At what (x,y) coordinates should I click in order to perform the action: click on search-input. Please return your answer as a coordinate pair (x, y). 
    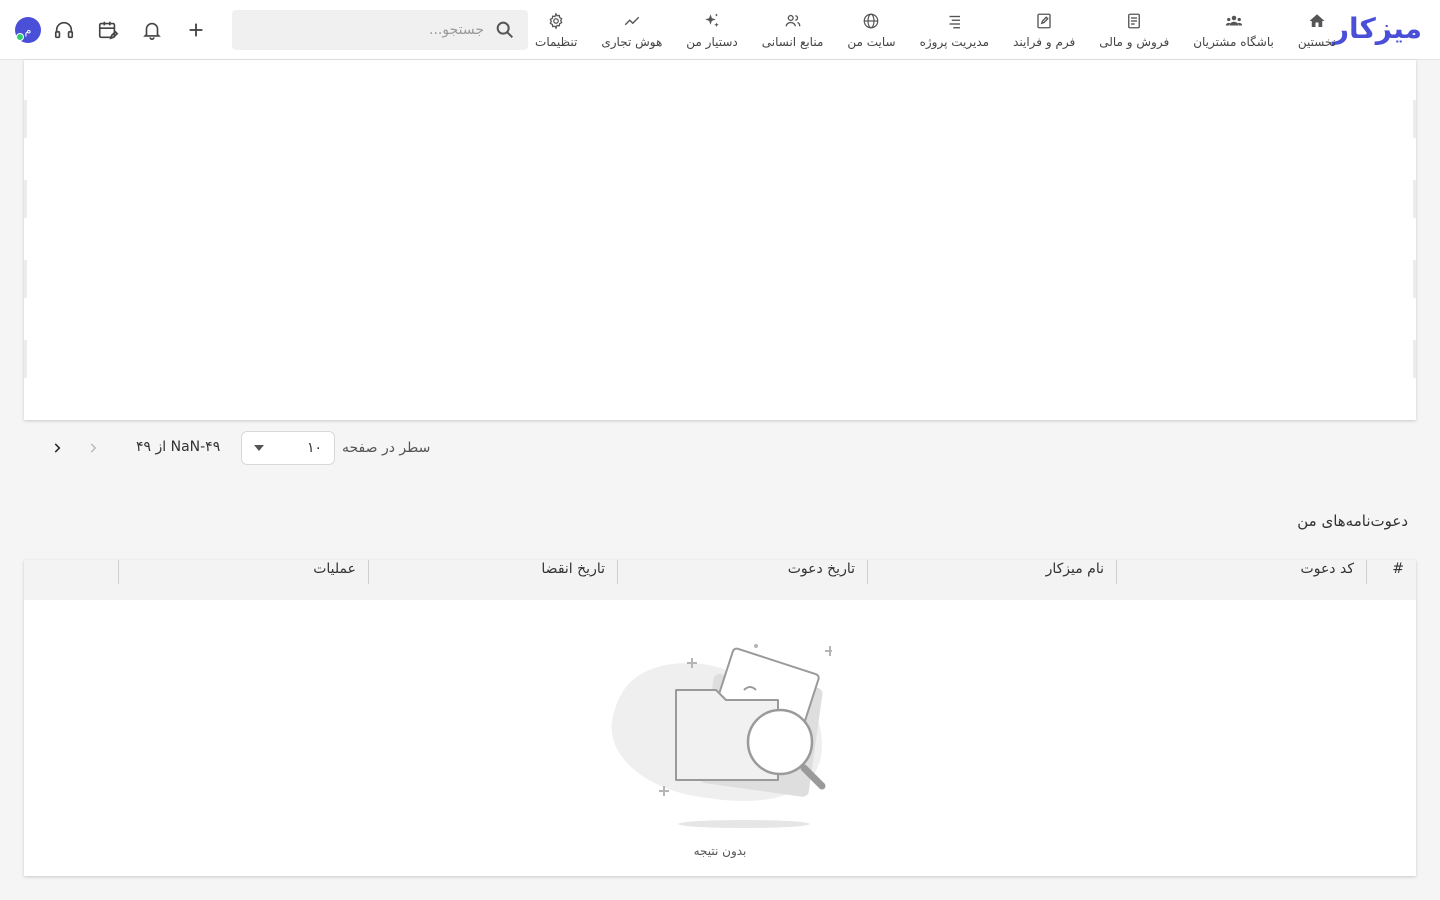
    Looking at the image, I should click on (374, 30).